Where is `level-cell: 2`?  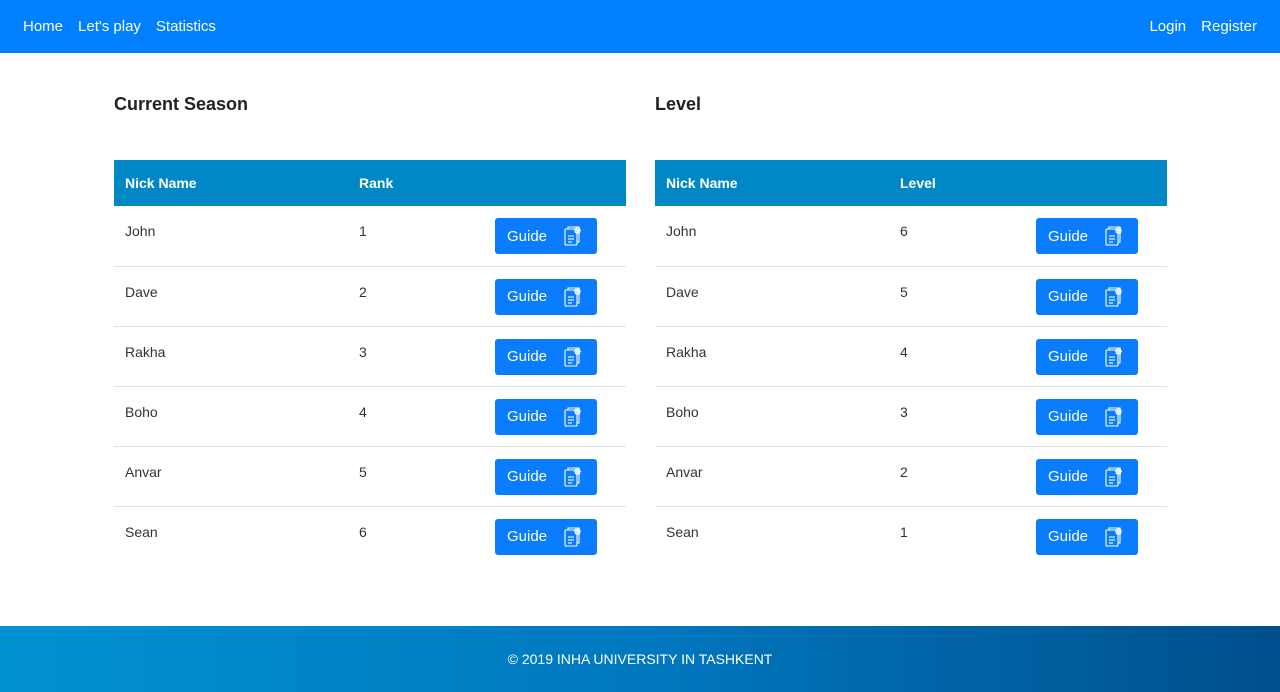
level-cell: 2 is located at coordinates (904, 471).